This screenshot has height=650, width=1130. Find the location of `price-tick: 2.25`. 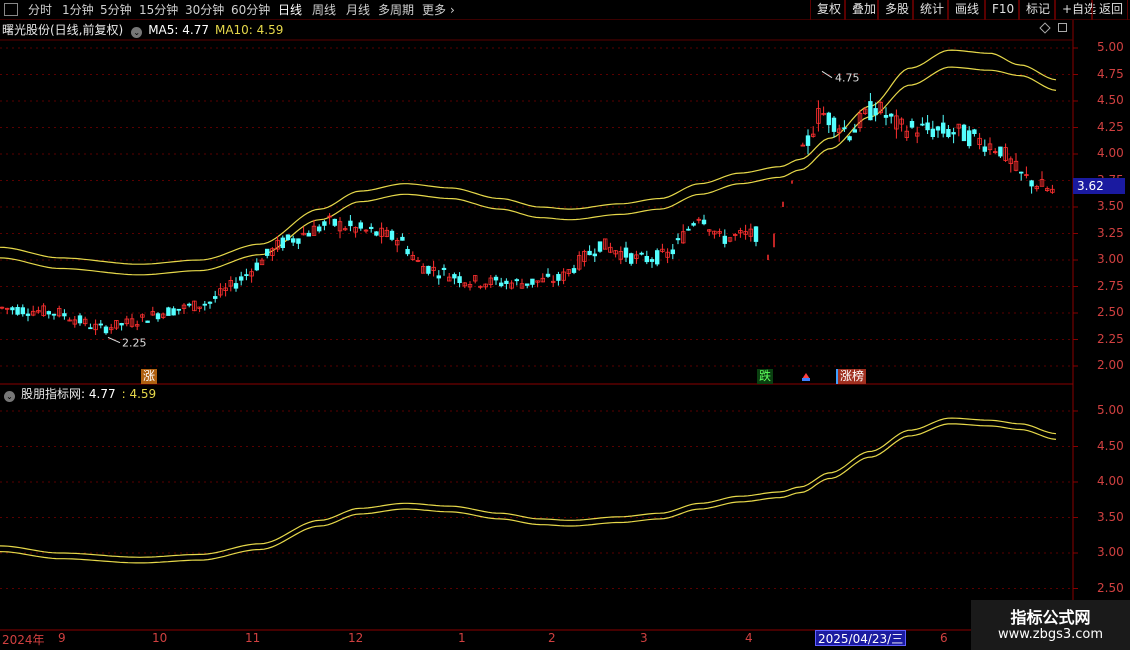

price-tick: 2.25 is located at coordinates (1110, 338).